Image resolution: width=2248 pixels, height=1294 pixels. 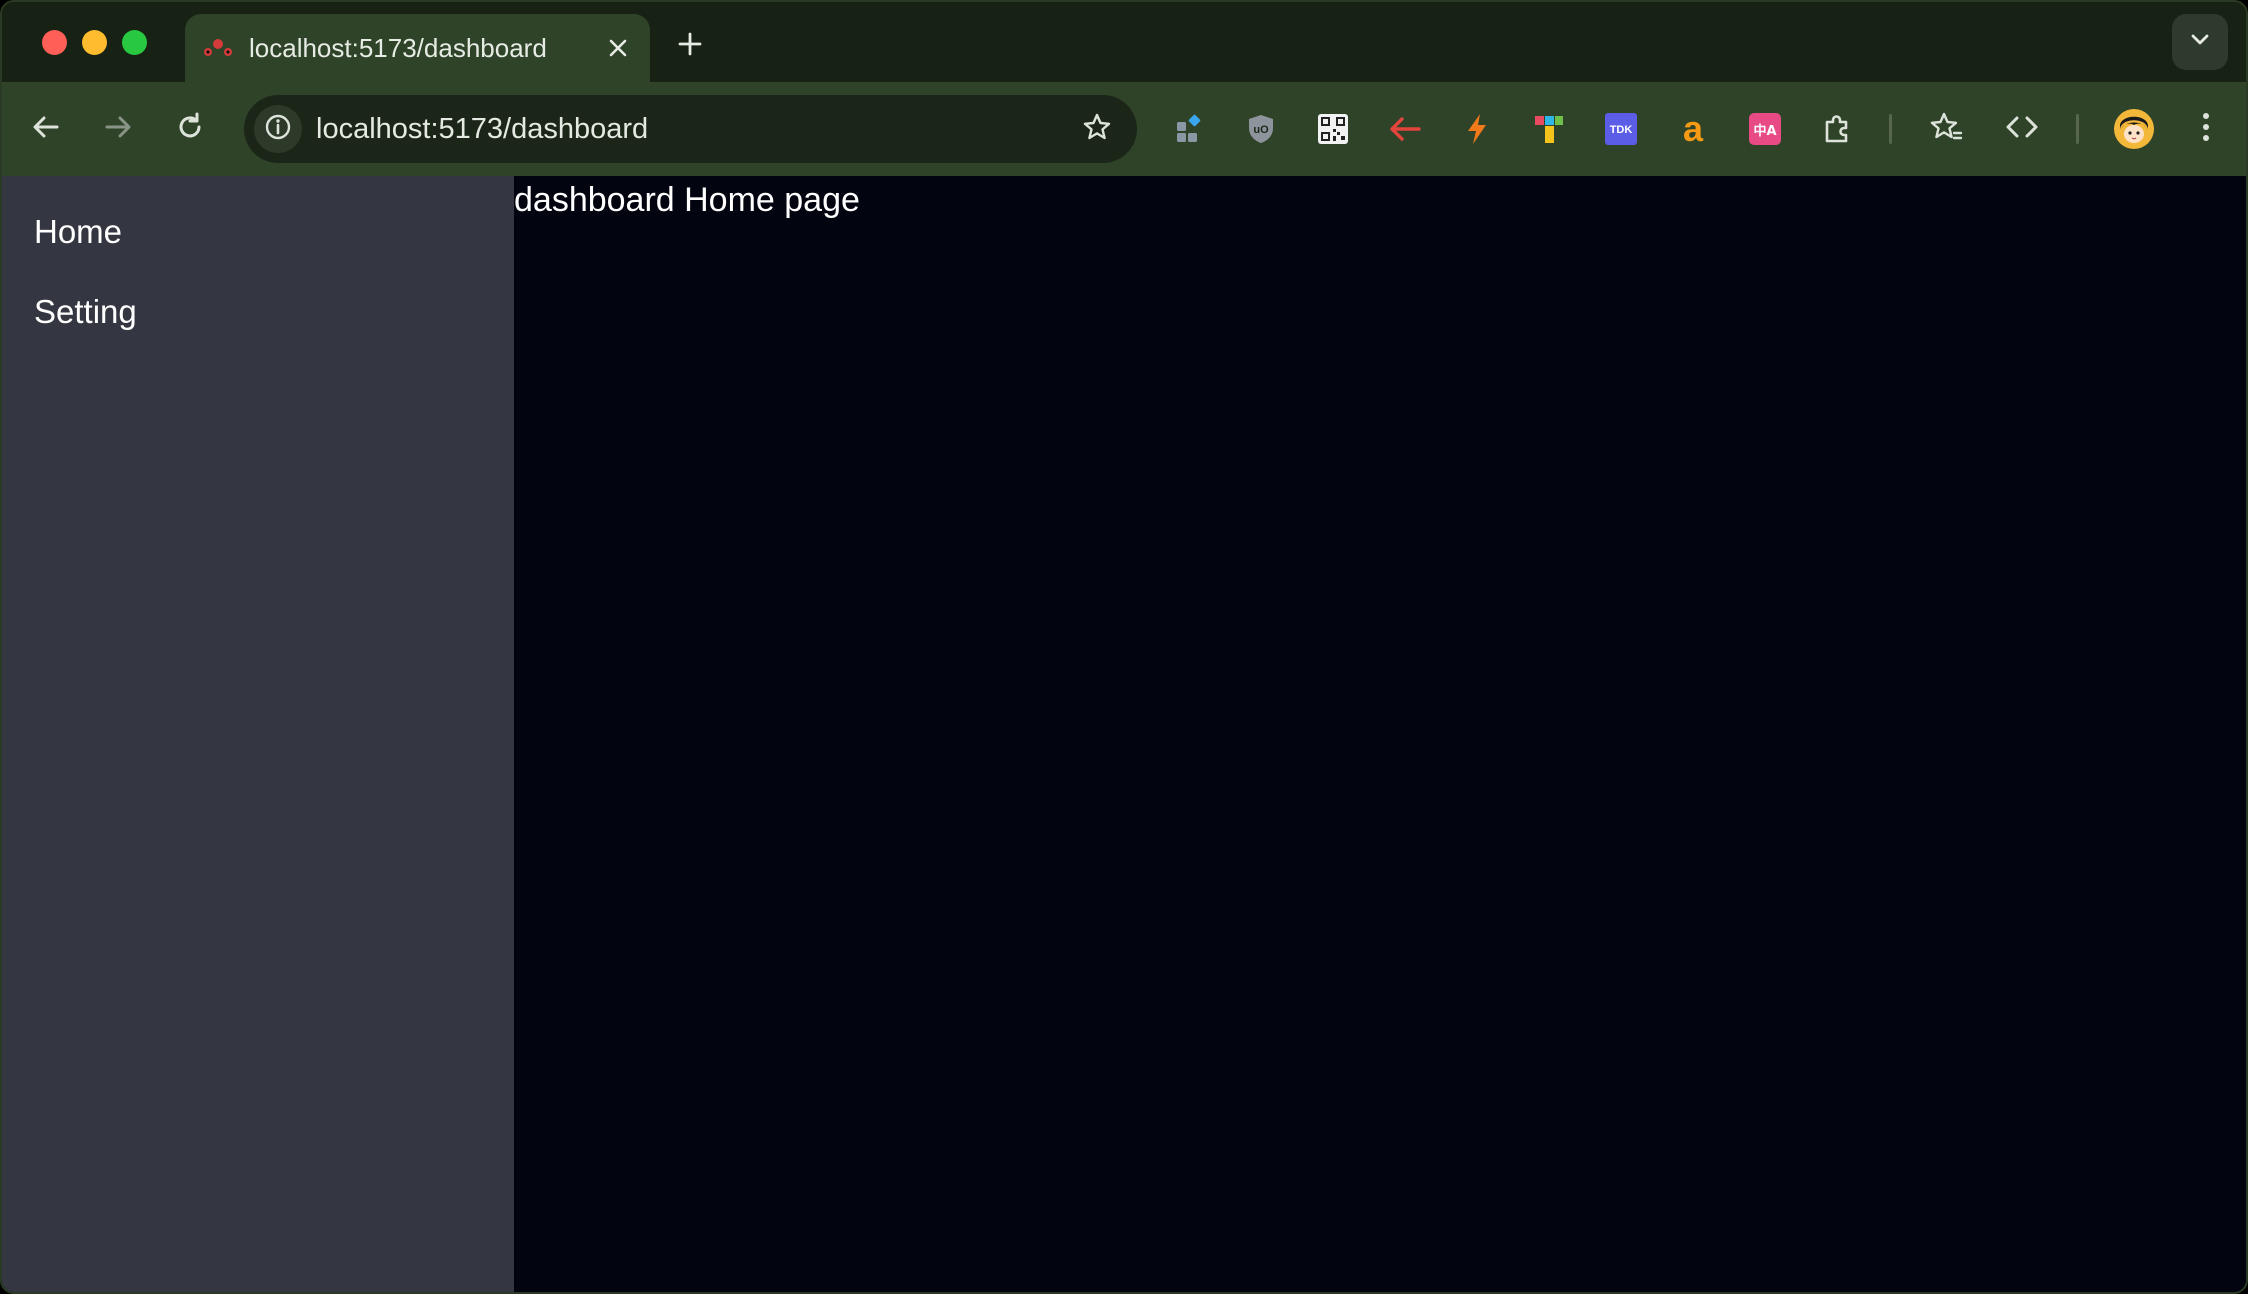 I want to click on star-list-icon, so click(x=1946, y=129).